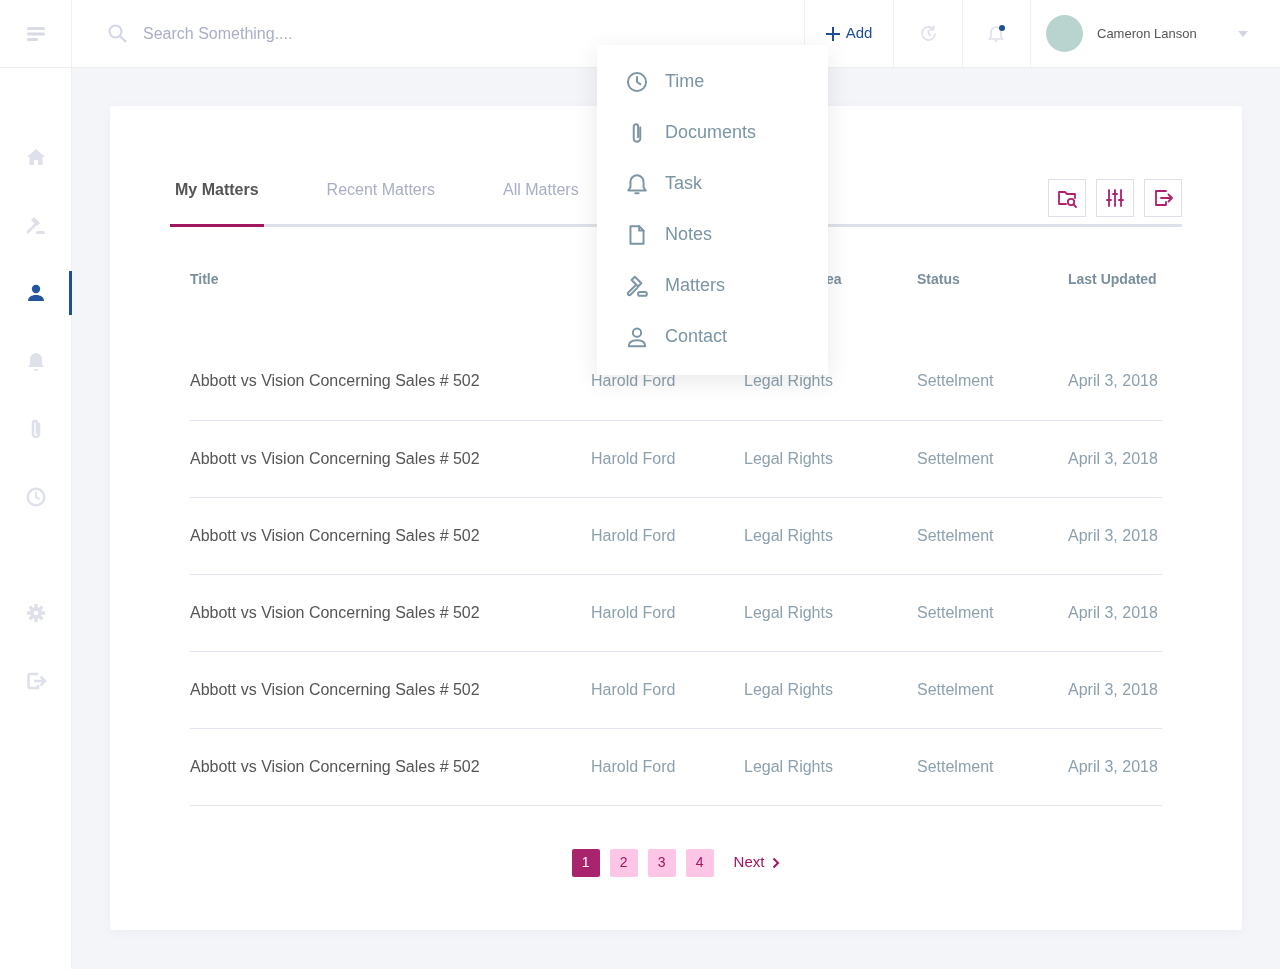 The width and height of the screenshot is (1280, 969). What do you see at coordinates (623, 862) in the screenshot?
I see `page-button: 2` at bounding box center [623, 862].